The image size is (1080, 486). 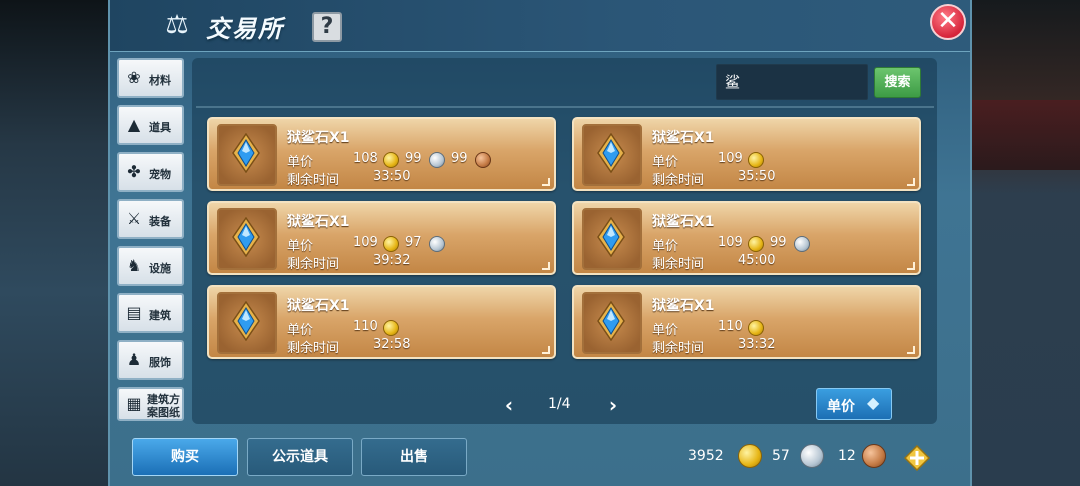 I want to click on tab-public-items: 公示道具, so click(x=300, y=457).